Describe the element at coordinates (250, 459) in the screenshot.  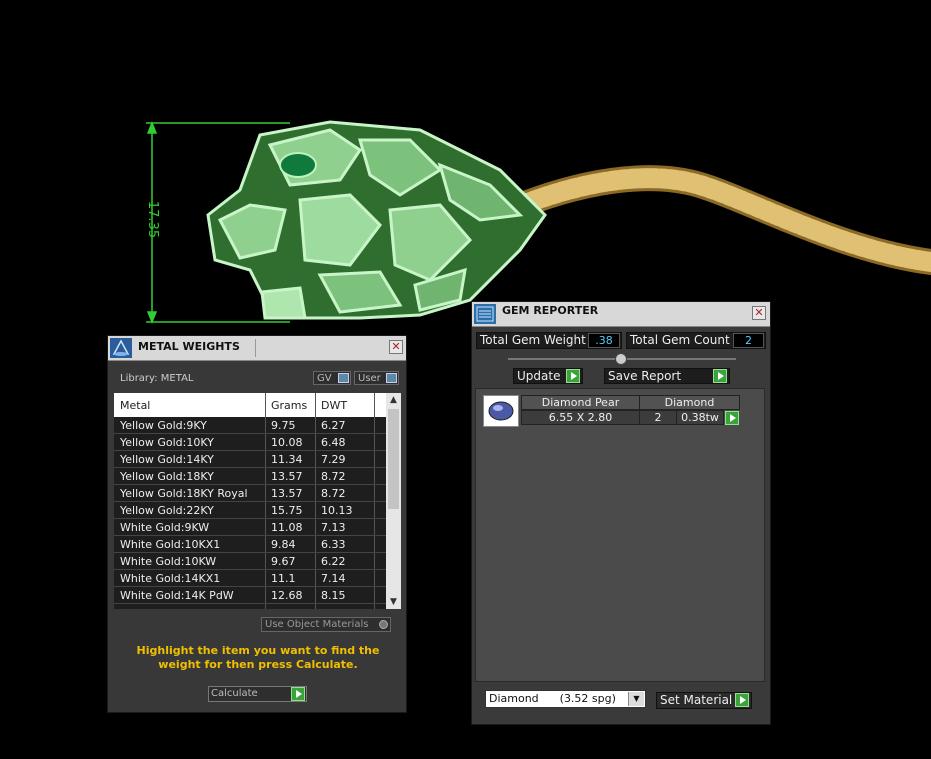
I see `table-row: Yellow Gold:14KY 11.34 7.29` at that location.